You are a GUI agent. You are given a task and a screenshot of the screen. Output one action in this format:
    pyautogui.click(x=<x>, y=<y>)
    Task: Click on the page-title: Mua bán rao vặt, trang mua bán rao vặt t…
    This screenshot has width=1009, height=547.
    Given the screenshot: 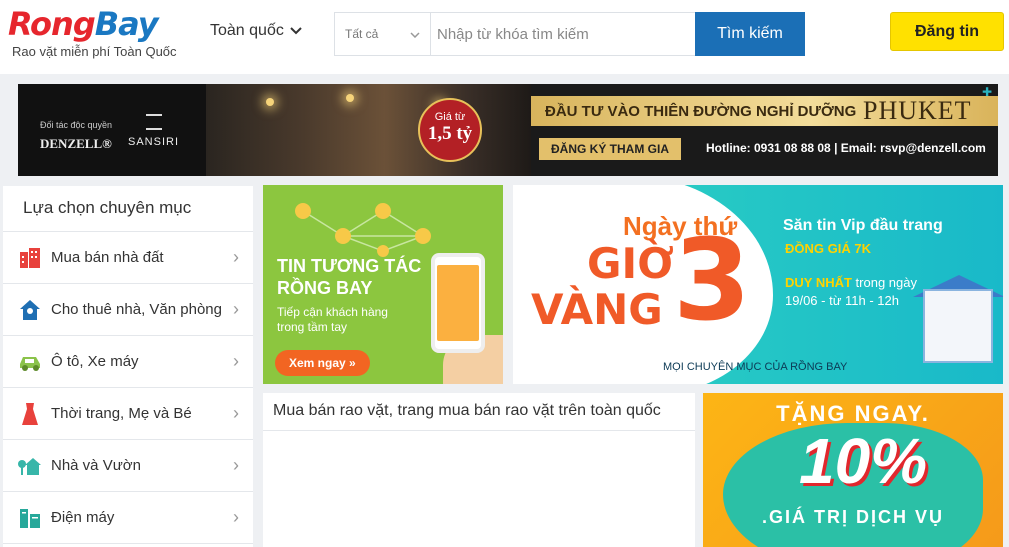 What is the action you would take?
    pyautogui.click(x=479, y=412)
    